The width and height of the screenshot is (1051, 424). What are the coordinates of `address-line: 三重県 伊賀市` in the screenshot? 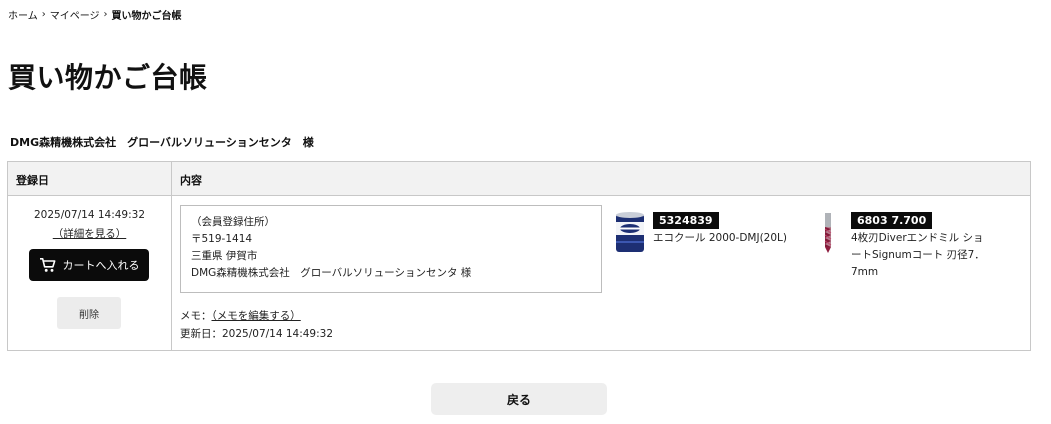 It's located at (224, 256).